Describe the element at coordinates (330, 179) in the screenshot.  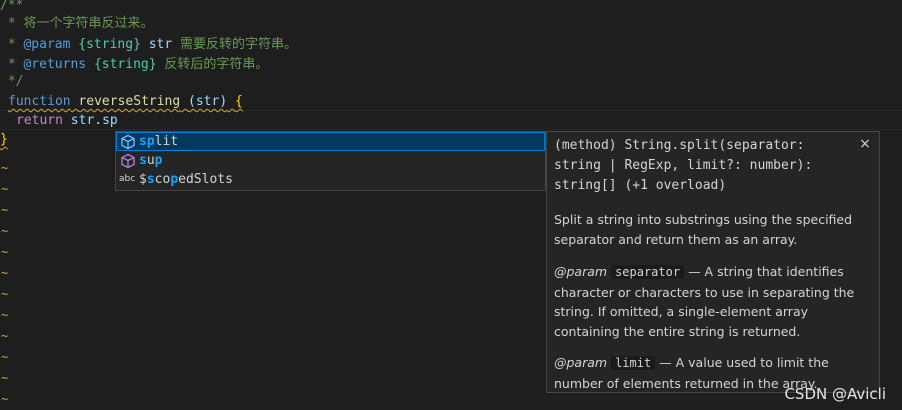
I see `suggestion-item-scopedslots: abc $scopedSlots` at that location.